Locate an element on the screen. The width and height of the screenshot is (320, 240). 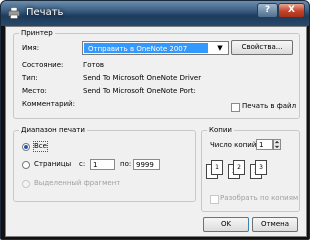
printer-name-highlight: Отправить в OneNote 2007 is located at coordinates (146, 48).